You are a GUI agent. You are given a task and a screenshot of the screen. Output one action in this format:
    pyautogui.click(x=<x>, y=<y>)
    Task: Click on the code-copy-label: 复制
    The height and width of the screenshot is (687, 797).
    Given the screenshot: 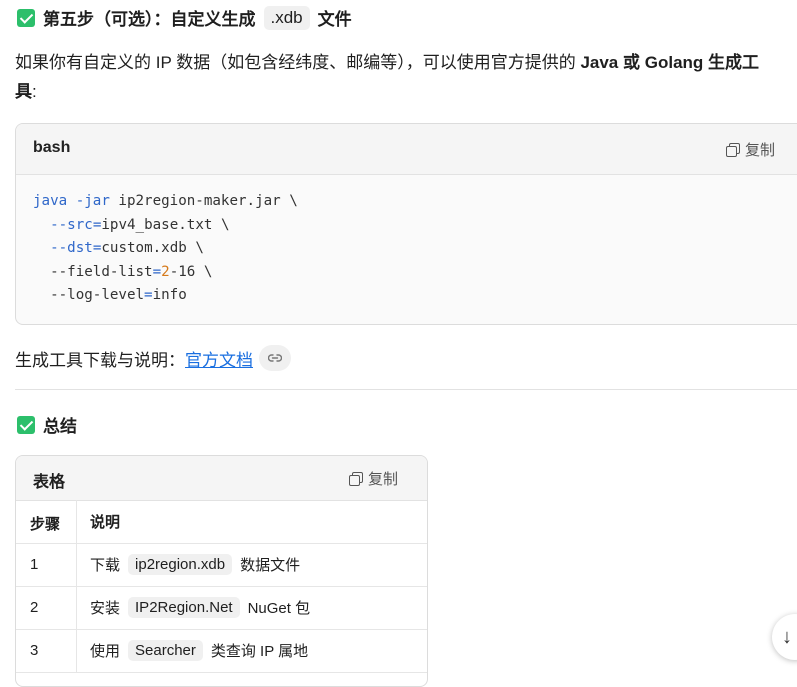 What is the action you would take?
    pyautogui.click(x=760, y=150)
    